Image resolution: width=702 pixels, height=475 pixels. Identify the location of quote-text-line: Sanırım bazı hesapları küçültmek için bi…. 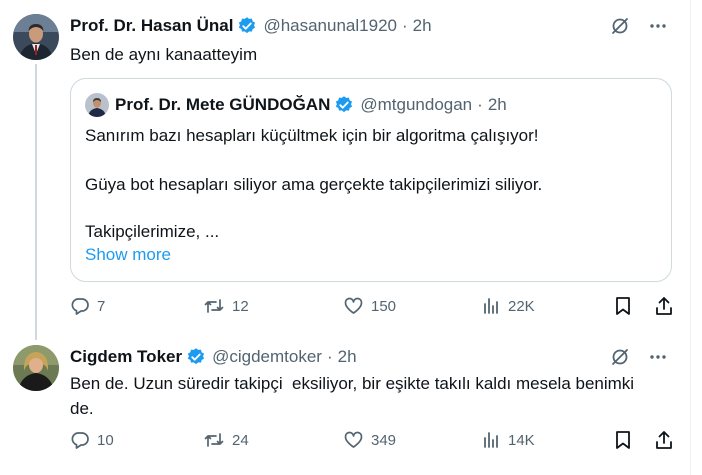
(312, 135).